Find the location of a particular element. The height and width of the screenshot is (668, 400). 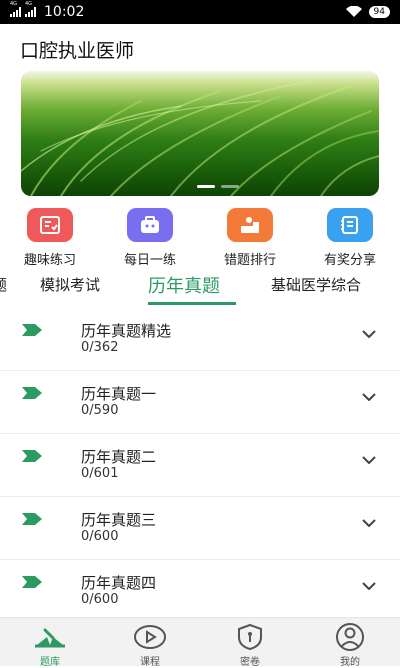

nav-question-bank: 题库 is located at coordinates (50, 645).